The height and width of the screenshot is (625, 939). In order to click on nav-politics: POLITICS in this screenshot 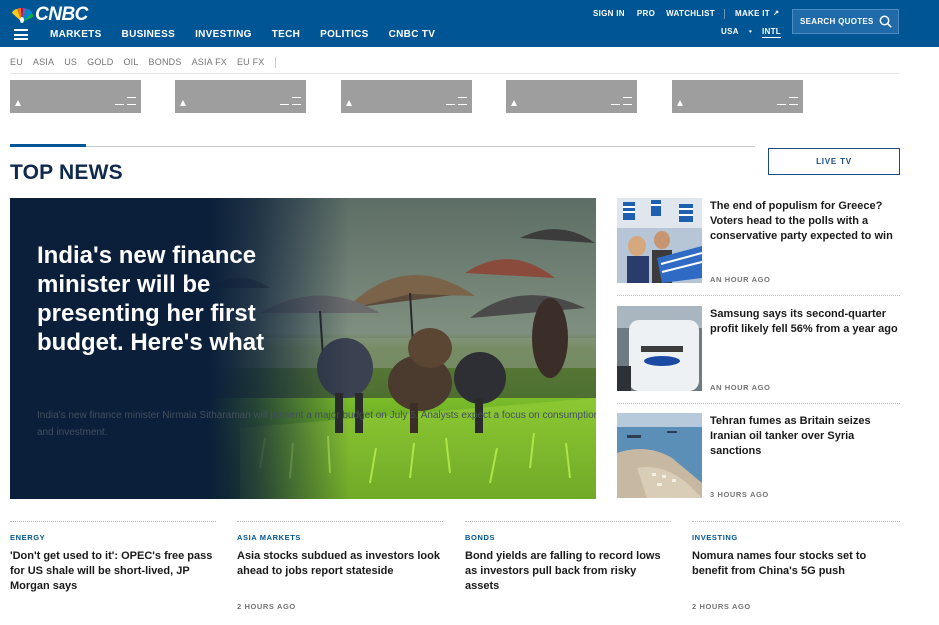, I will do `click(344, 35)`.